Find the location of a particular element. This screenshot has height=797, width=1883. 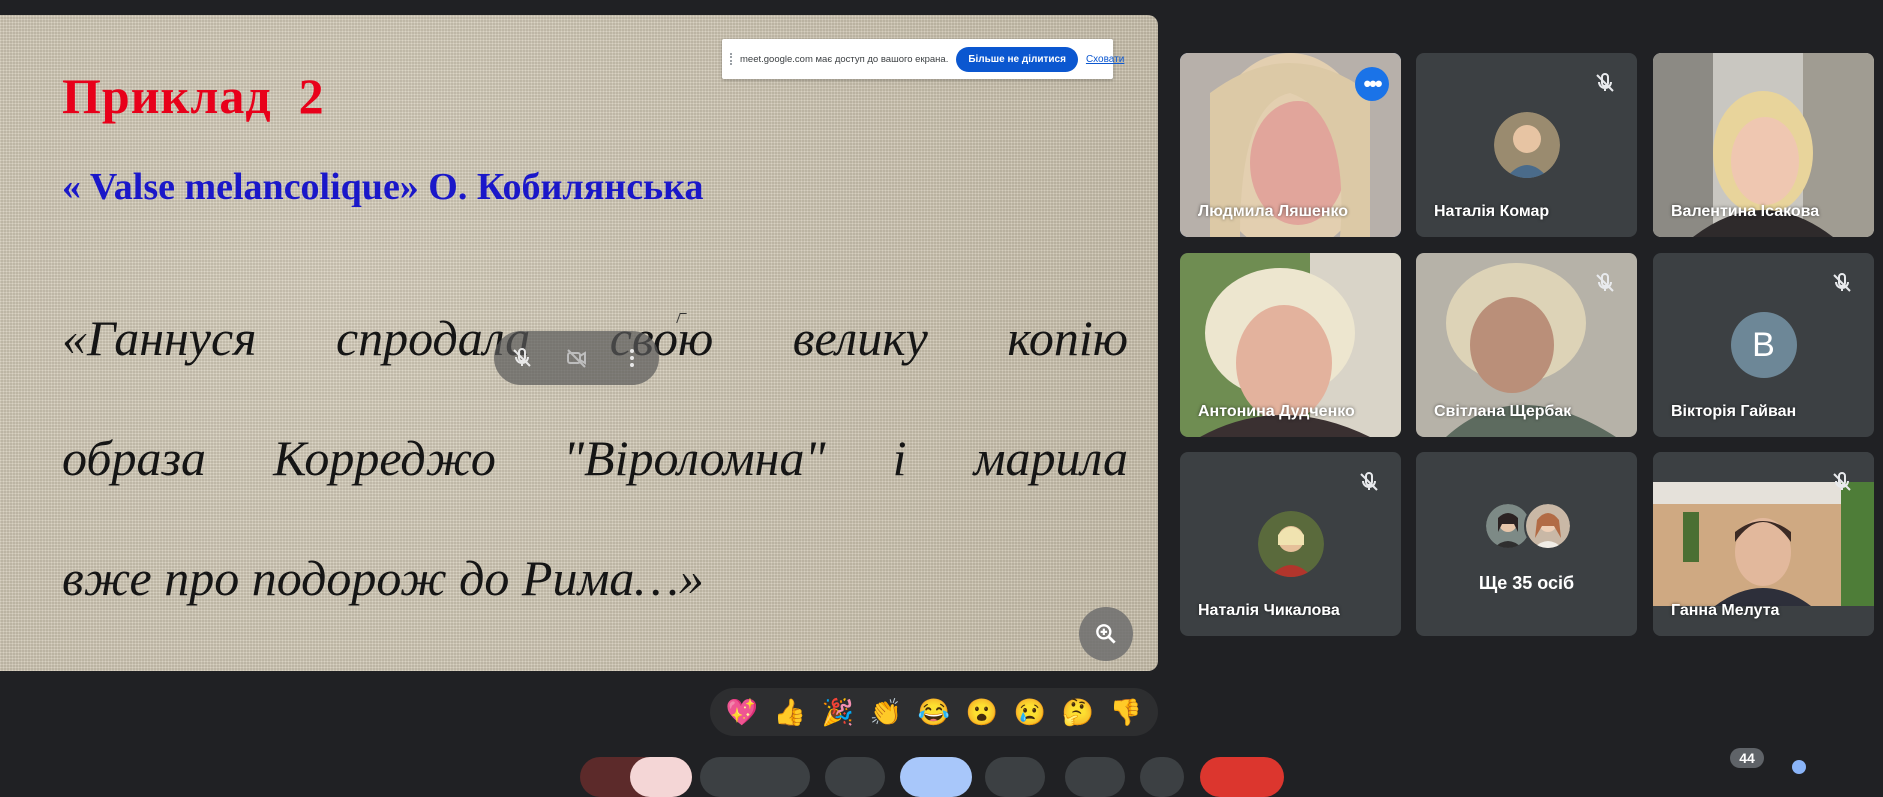

more-options-button: ••• is located at coordinates (1372, 84).